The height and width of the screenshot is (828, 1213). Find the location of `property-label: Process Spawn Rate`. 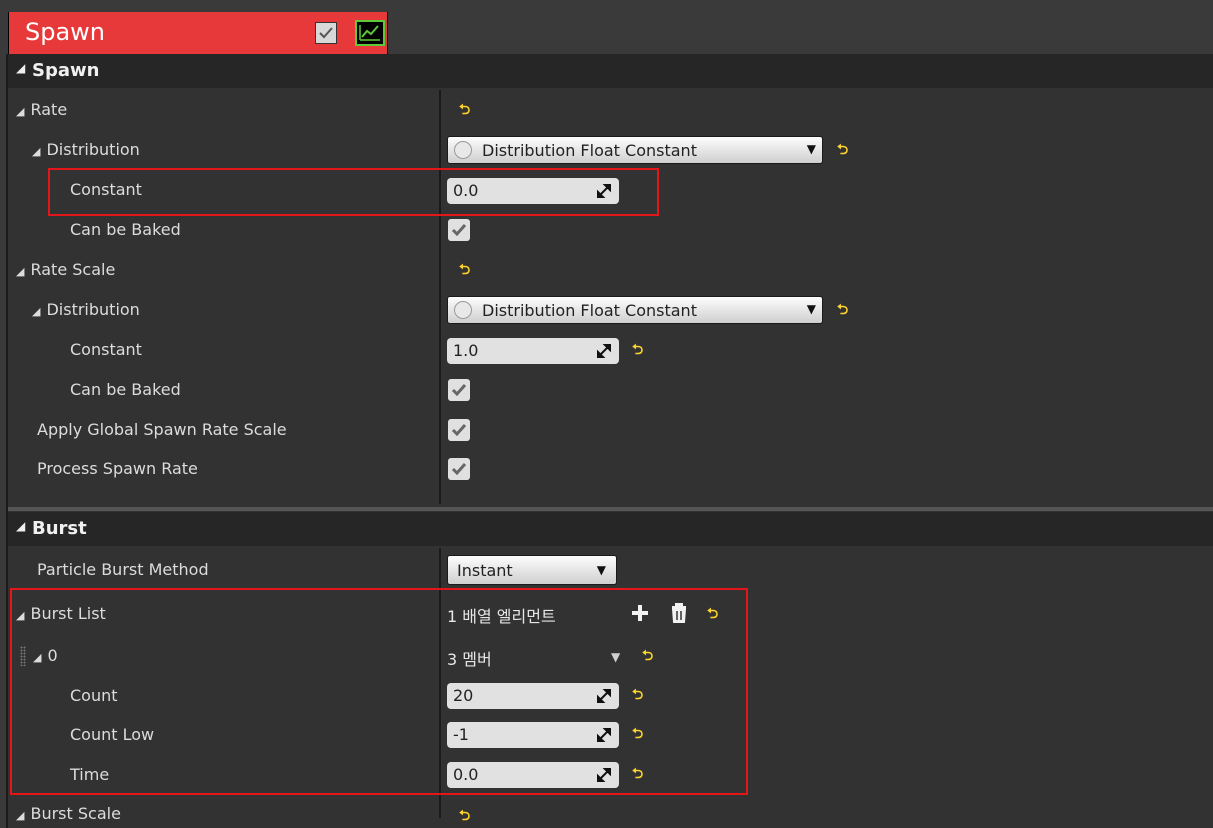

property-label: Process Spawn Rate is located at coordinates (117, 468).